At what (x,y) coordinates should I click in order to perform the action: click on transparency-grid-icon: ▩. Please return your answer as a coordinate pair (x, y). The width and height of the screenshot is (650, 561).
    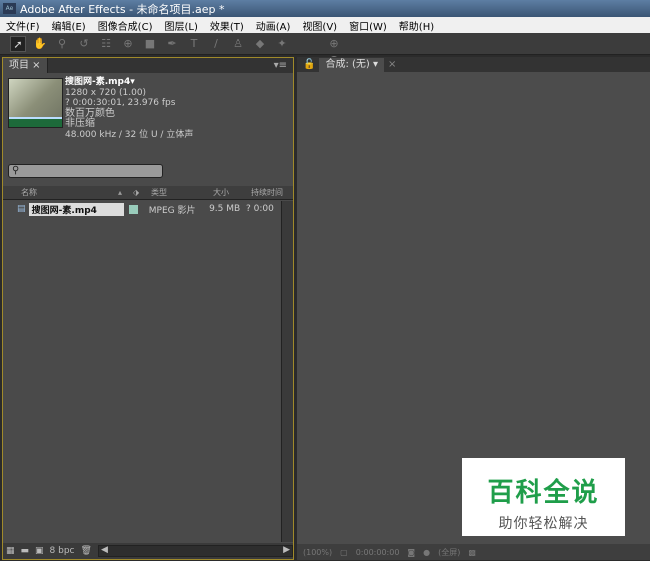
    Looking at the image, I should click on (472, 552).